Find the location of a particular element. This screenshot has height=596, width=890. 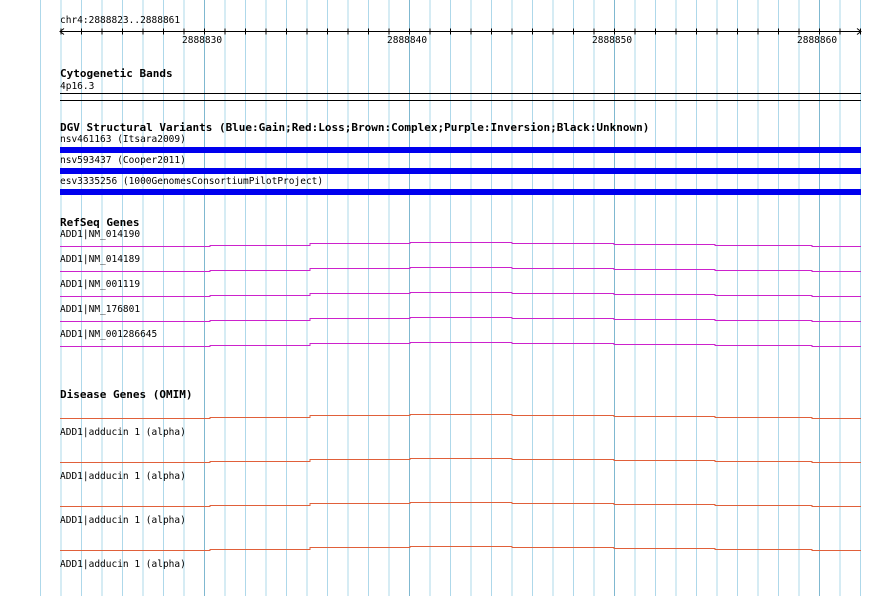

refseq-feature-label: ADD1|NM_014190 is located at coordinates (100, 235).